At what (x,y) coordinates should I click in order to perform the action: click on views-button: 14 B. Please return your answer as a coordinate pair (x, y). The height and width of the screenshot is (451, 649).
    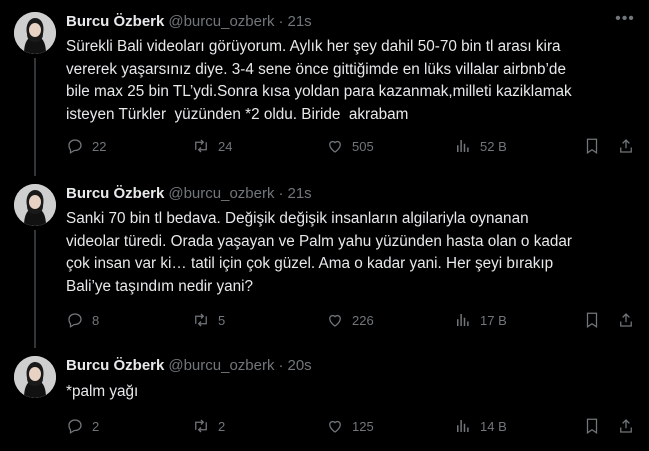
    Looking at the image, I should click on (480, 426).